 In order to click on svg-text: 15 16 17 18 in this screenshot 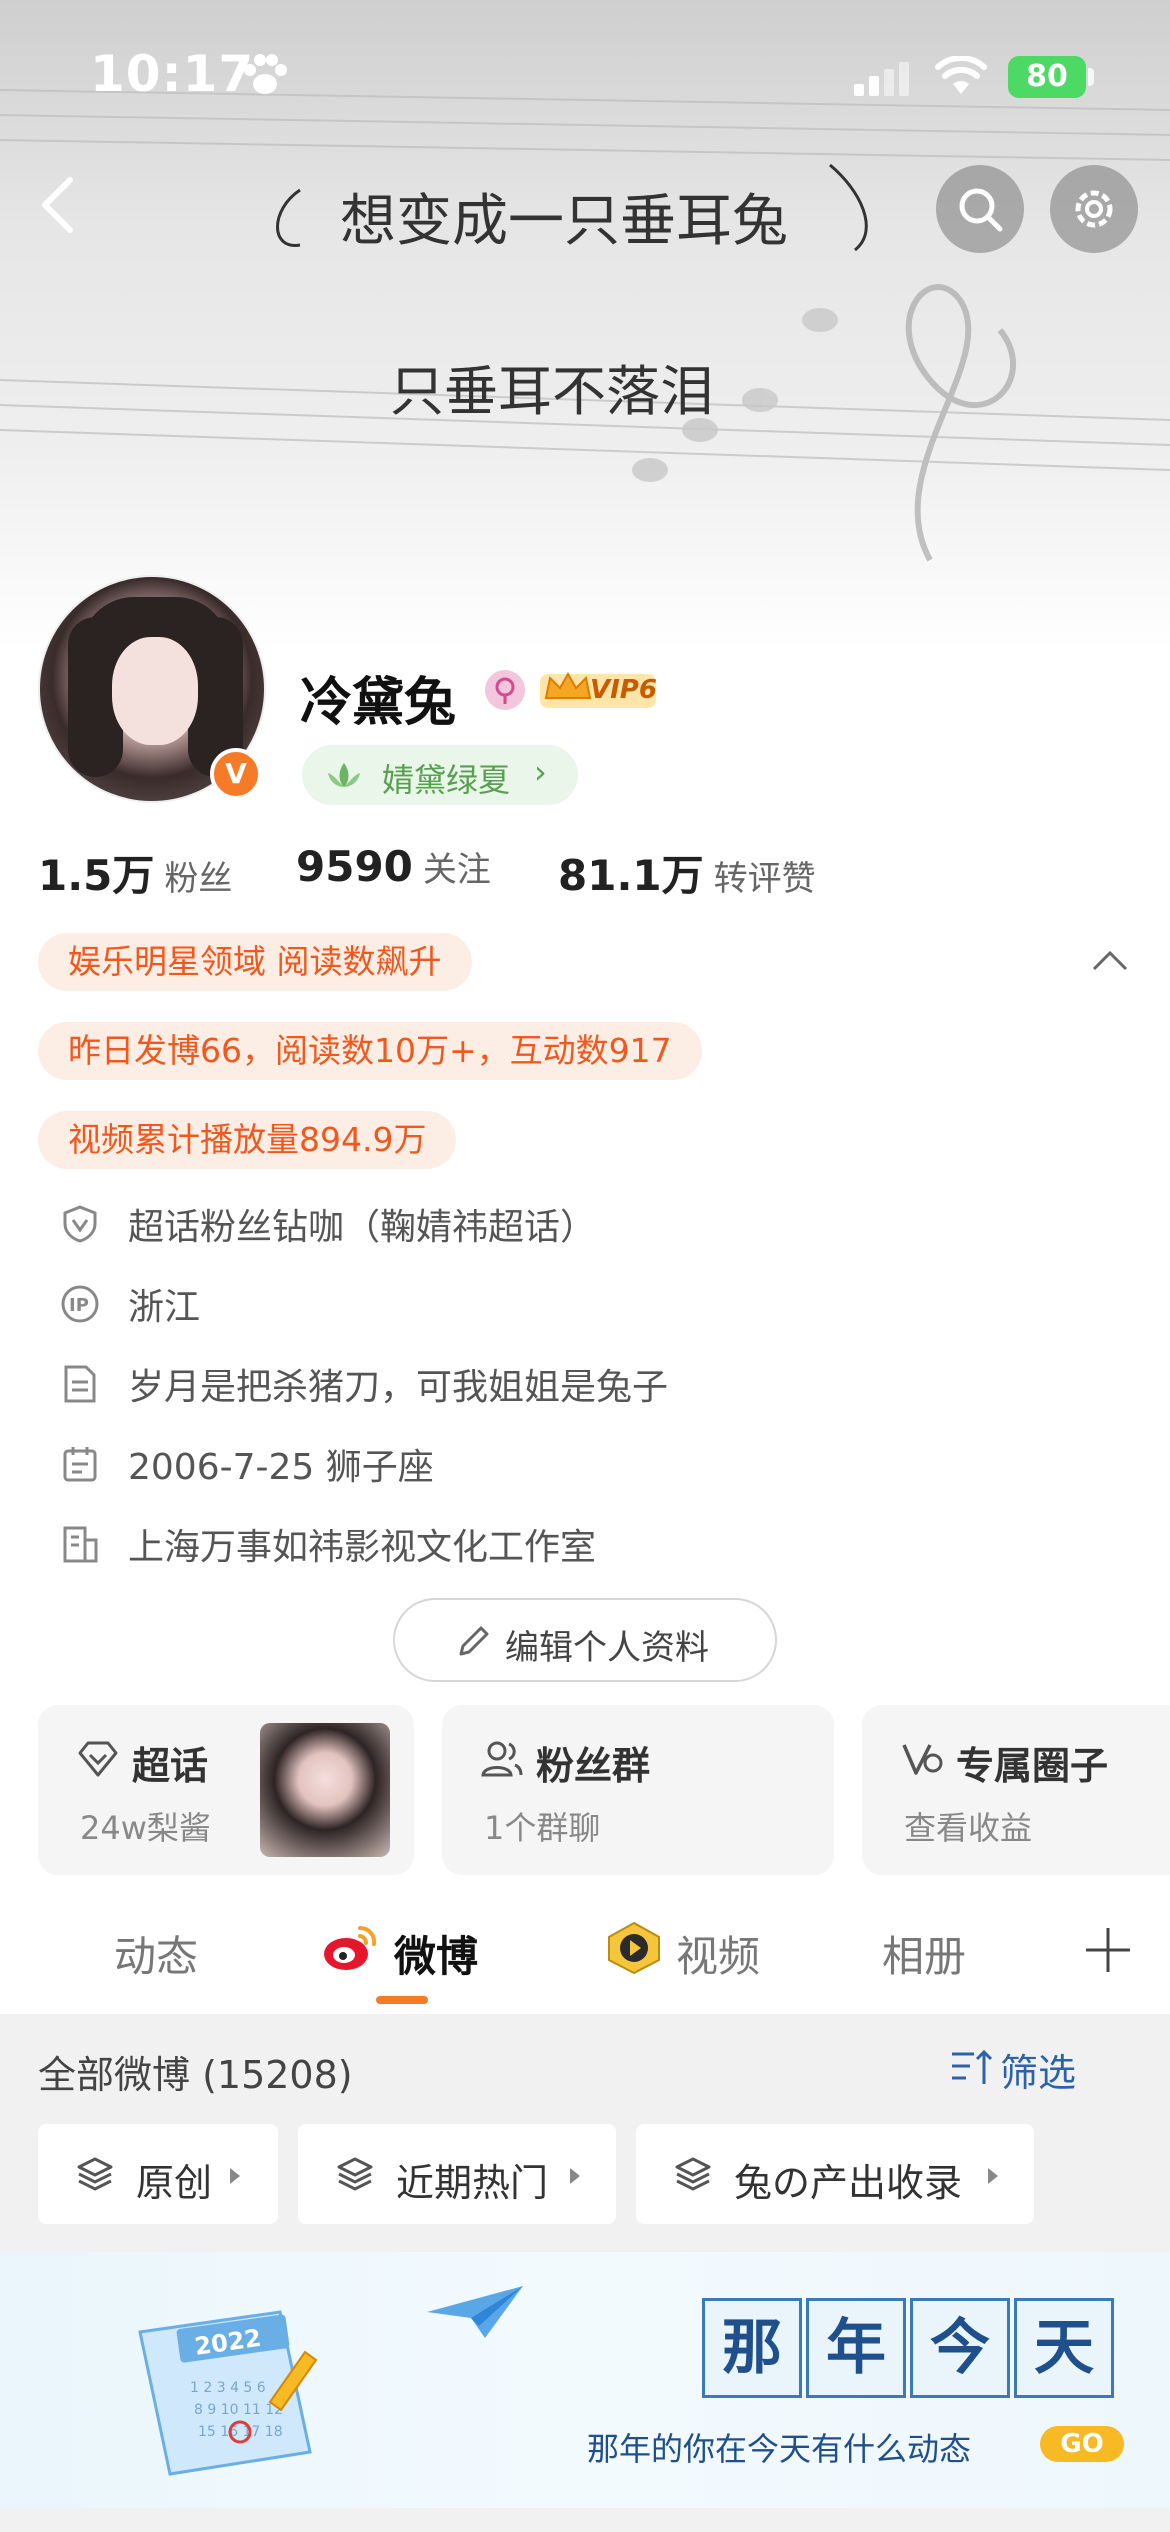, I will do `click(240, 2432)`.